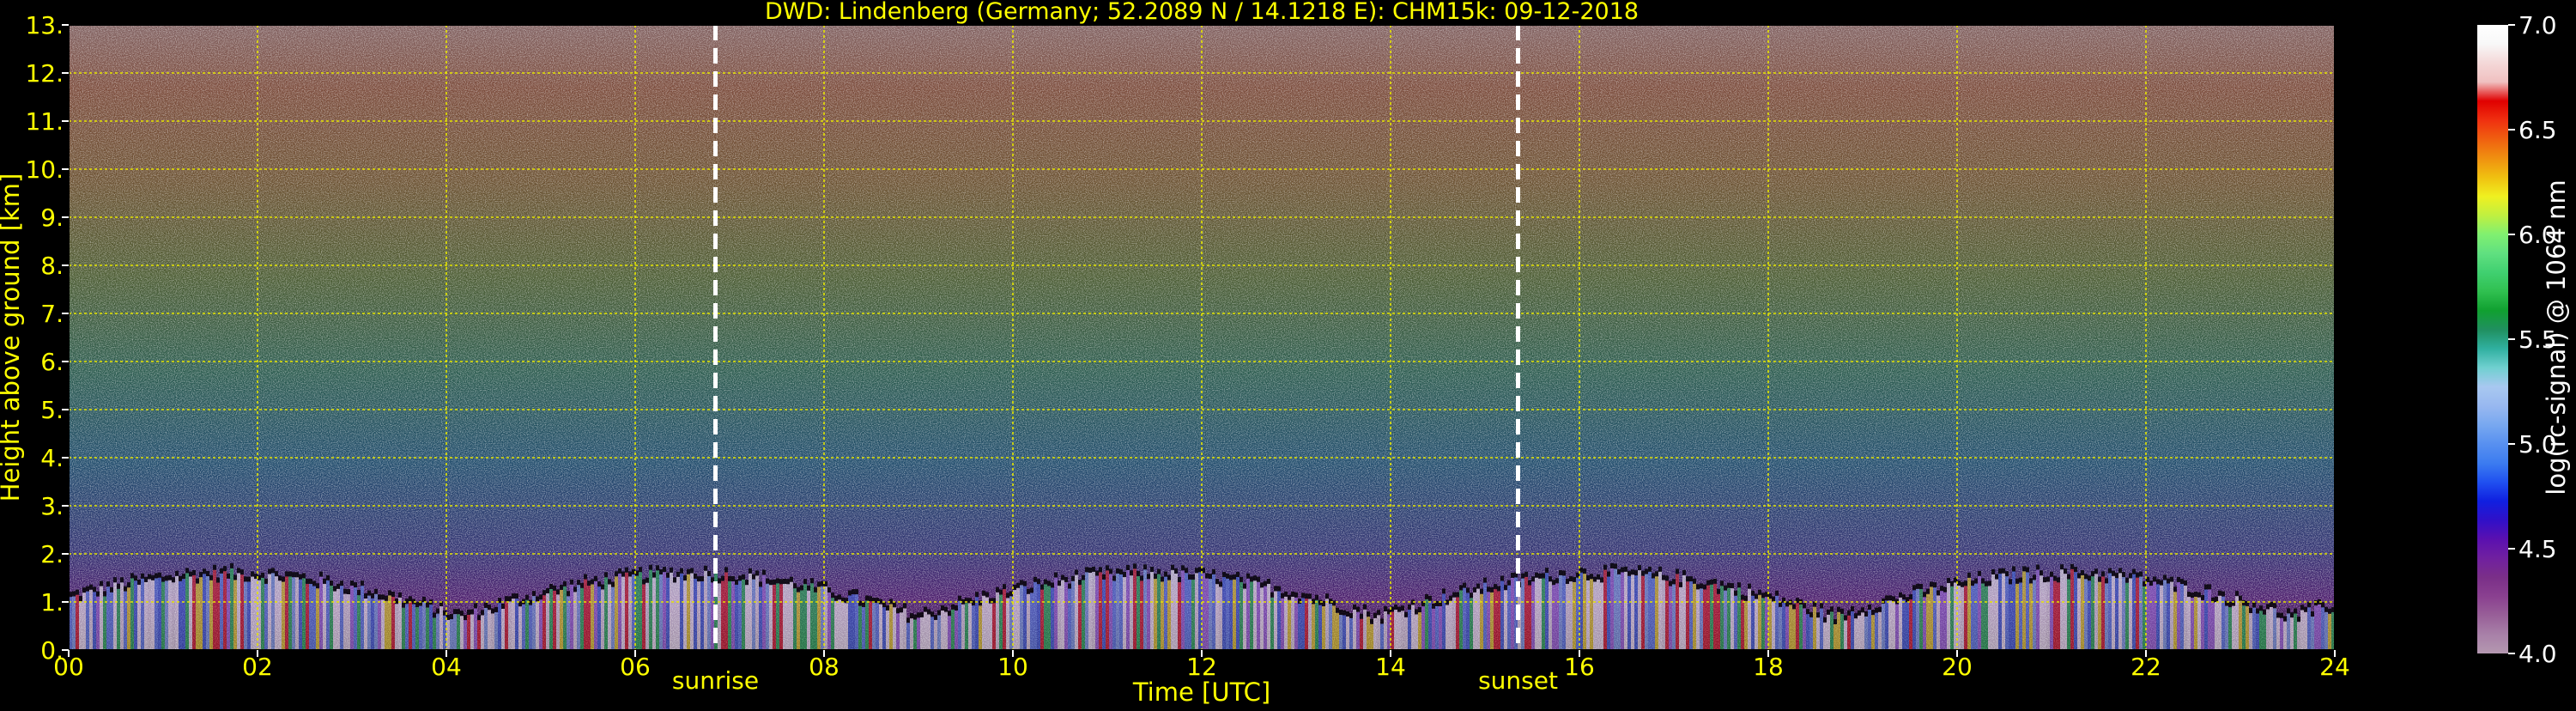 The width and height of the screenshot is (2576, 711). What do you see at coordinates (1201, 665) in the screenshot?
I see `x-axis: 00 02 04 06 08 10 12 14 16 18 20 22 24` at bounding box center [1201, 665].